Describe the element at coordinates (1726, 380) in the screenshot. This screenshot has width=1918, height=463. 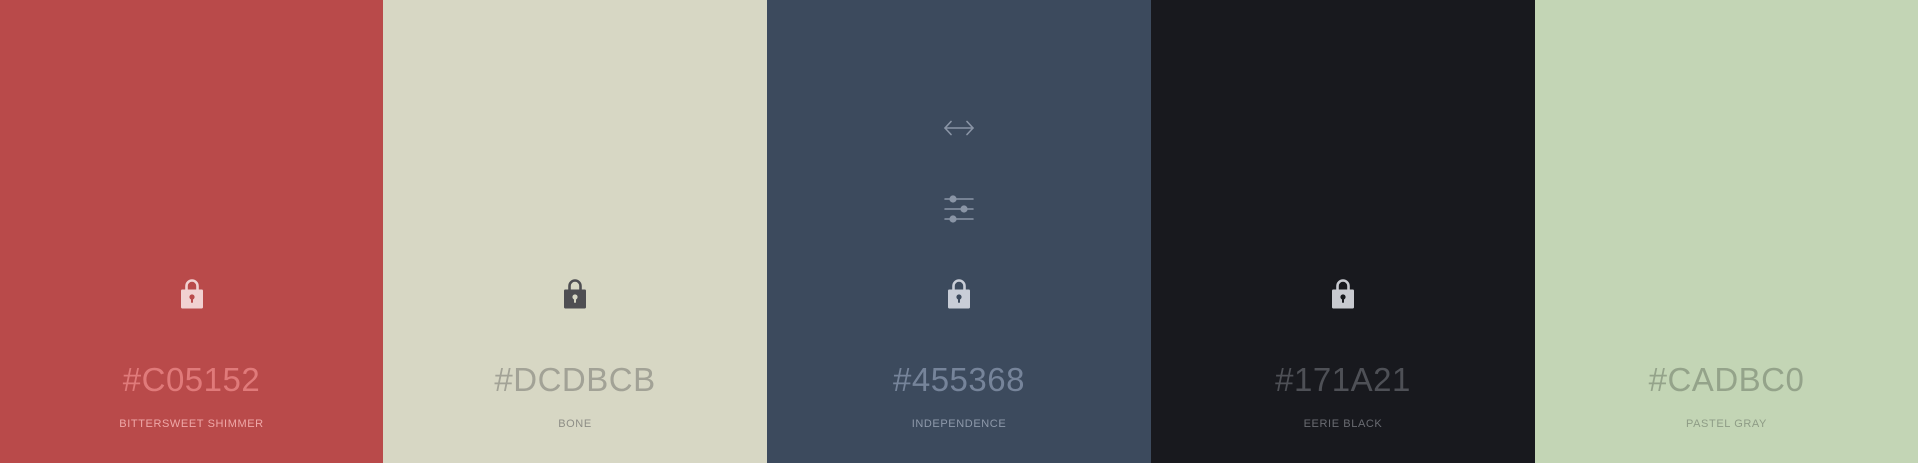
I see `hex-code: #CADBC0` at that location.